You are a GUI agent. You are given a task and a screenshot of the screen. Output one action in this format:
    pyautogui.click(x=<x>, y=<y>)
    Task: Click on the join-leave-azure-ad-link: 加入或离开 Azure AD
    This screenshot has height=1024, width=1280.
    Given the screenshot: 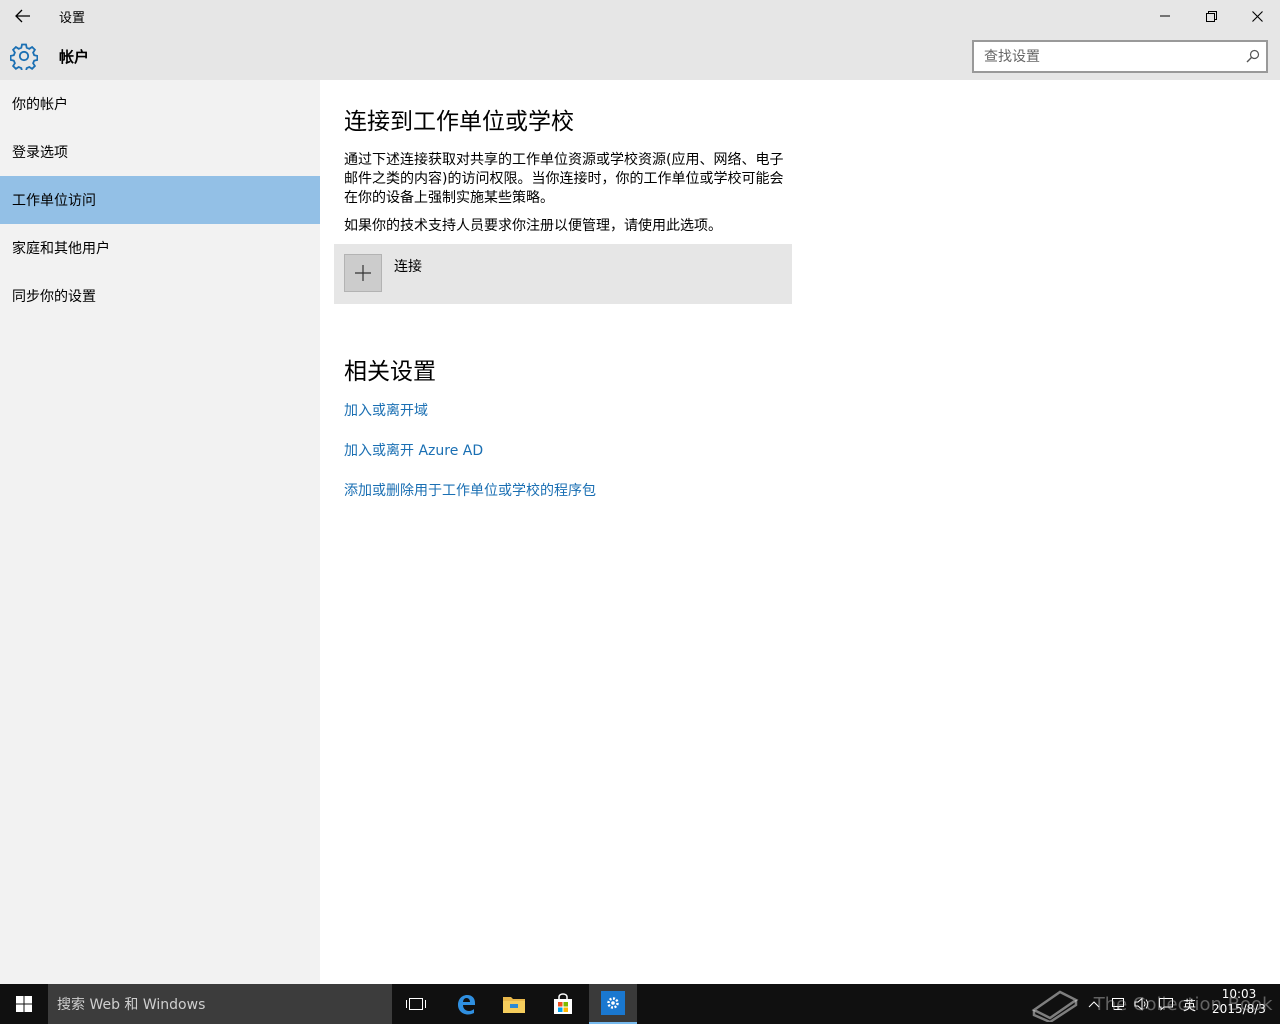 What is the action you would take?
    pyautogui.click(x=413, y=450)
    